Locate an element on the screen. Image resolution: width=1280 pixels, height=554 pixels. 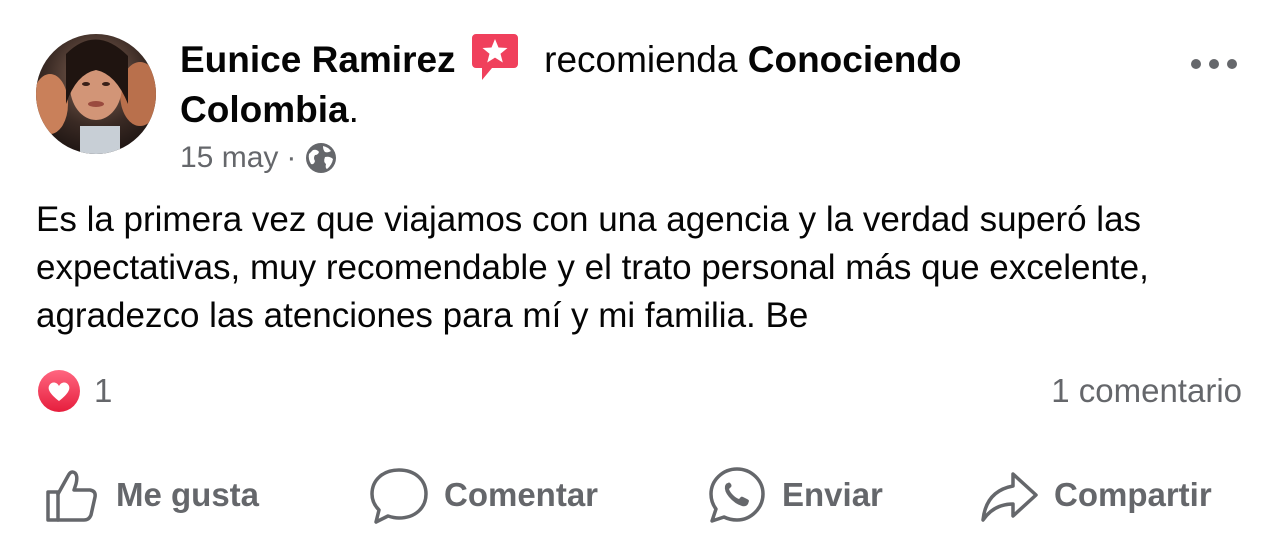
share-label: Compartir is located at coordinates (1133, 494).